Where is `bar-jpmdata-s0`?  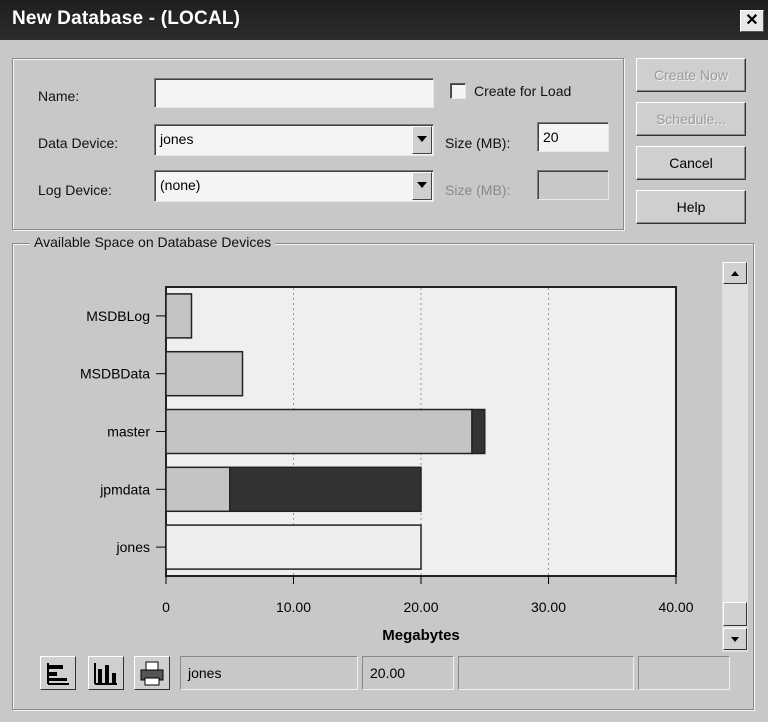
bar-jpmdata-s0 is located at coordinates (198, 489).